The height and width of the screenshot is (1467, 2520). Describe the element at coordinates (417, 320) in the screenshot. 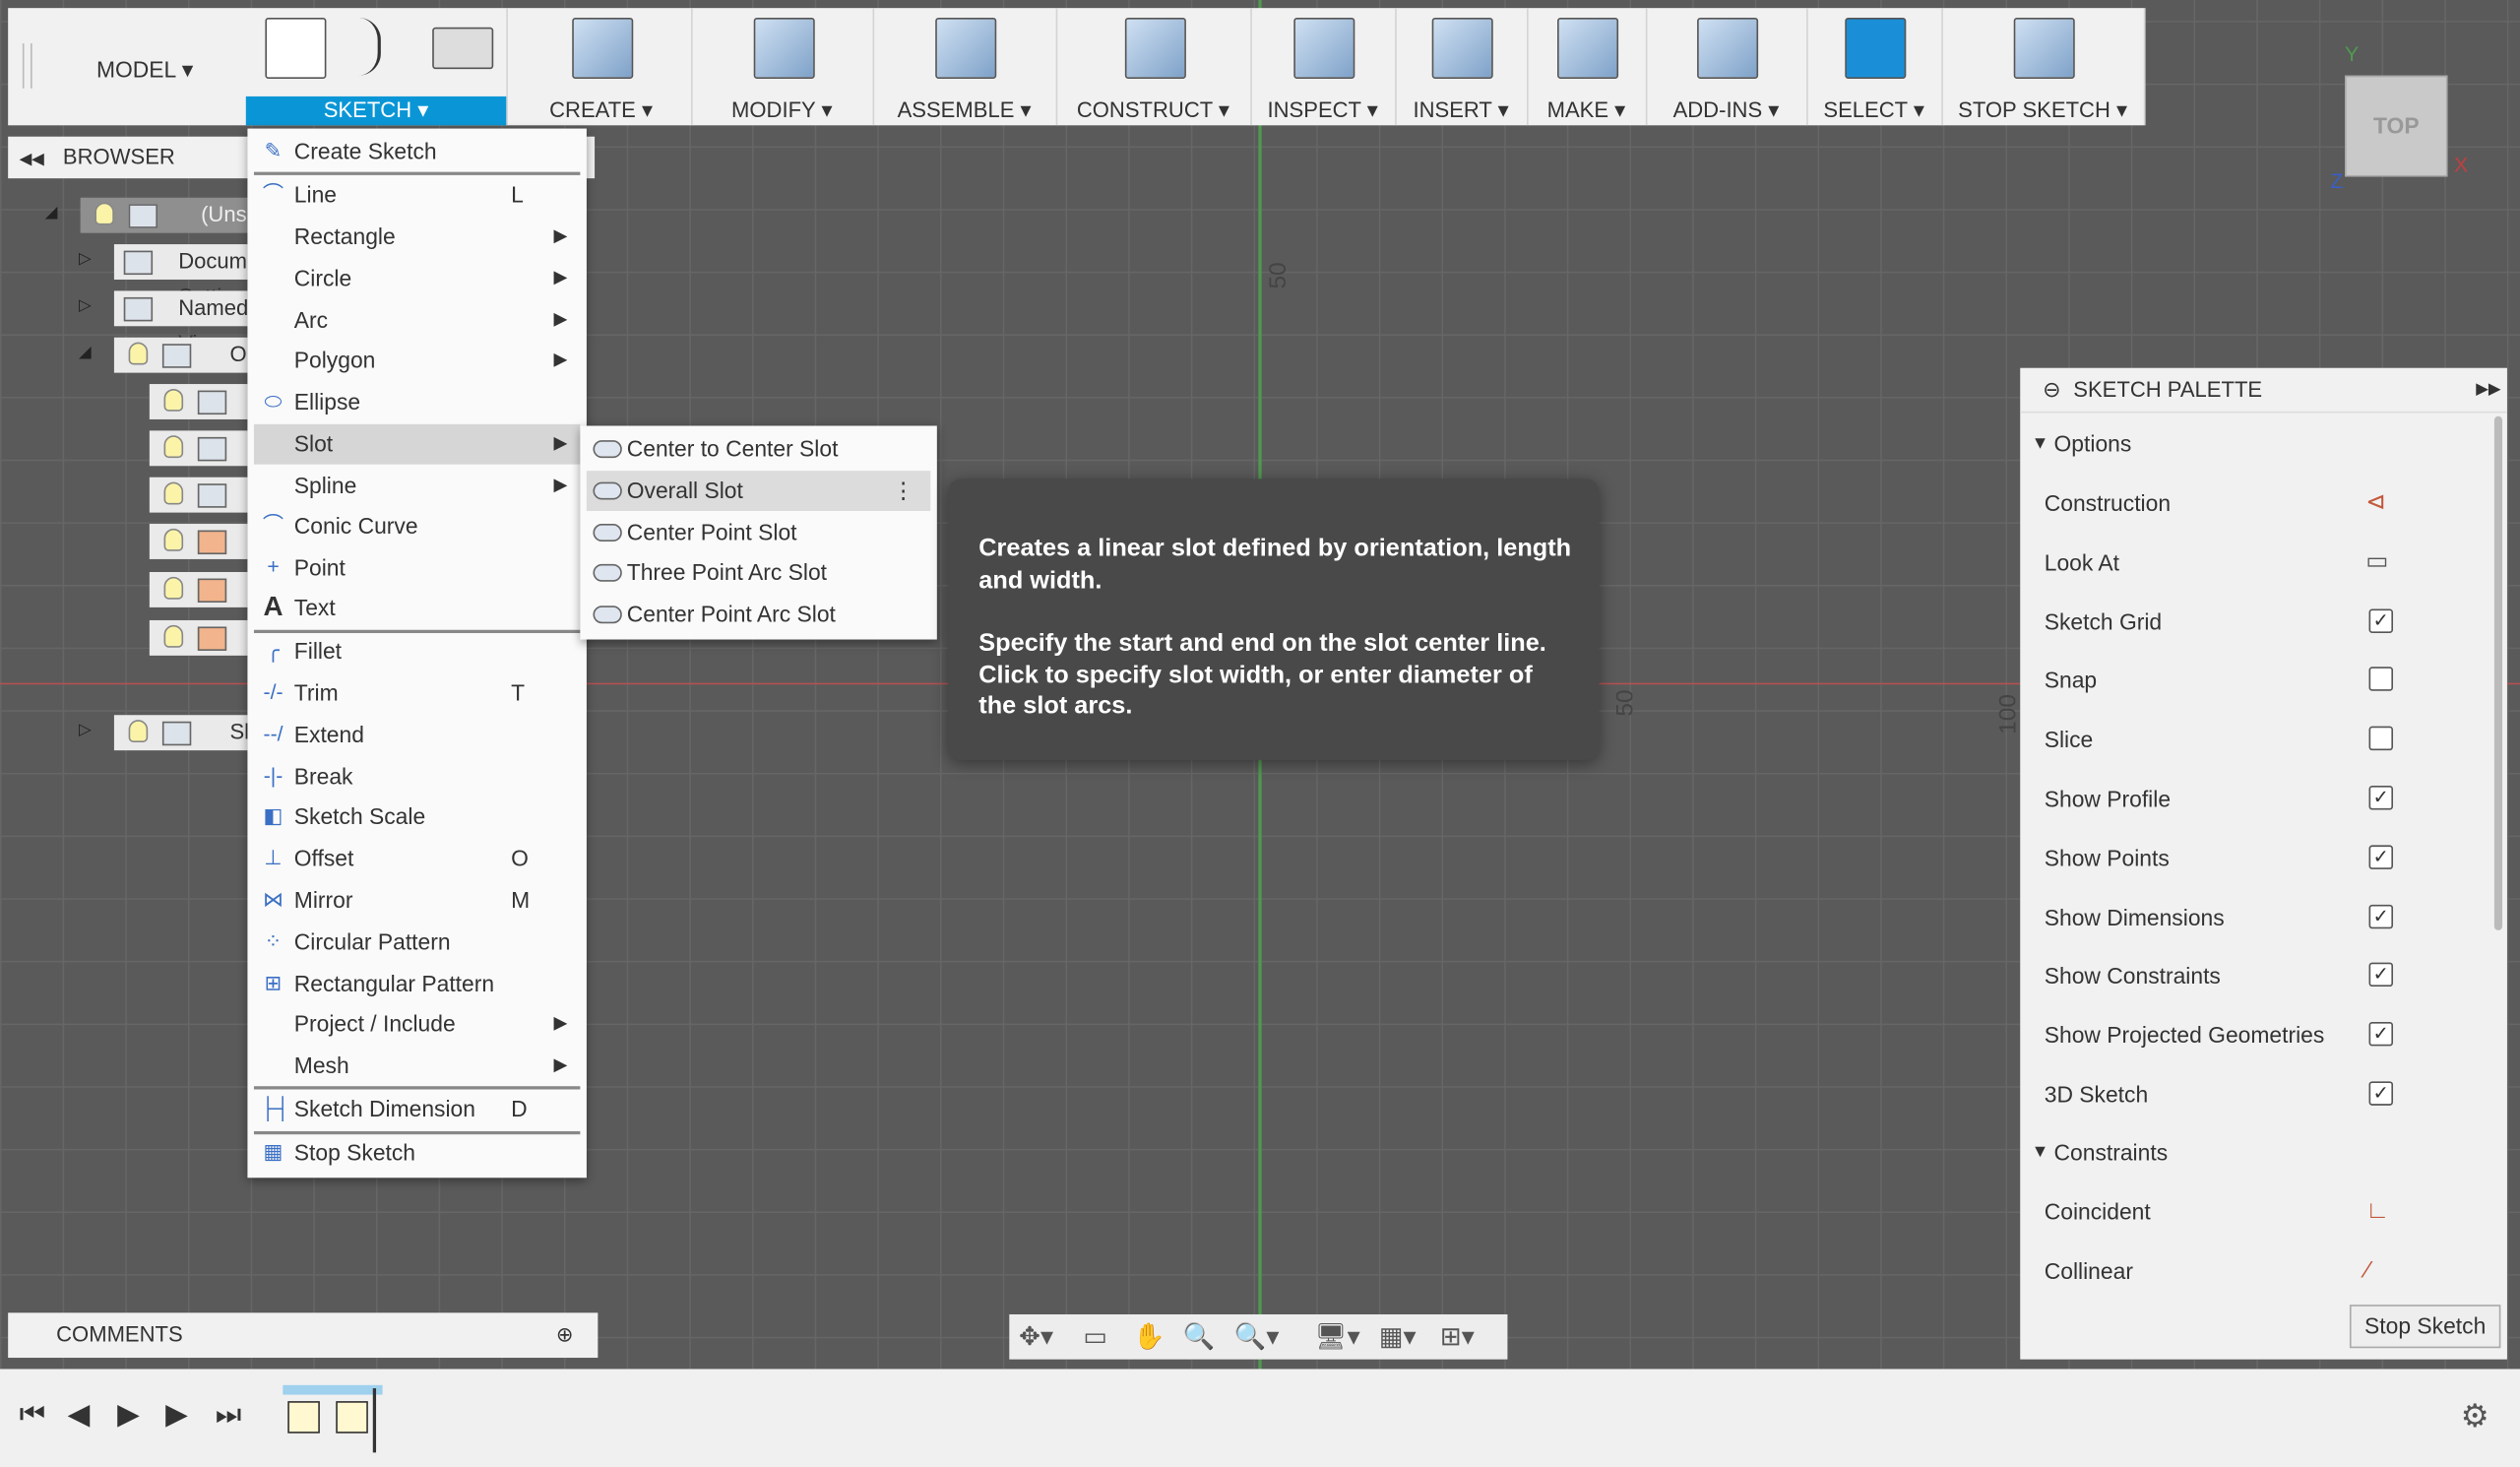

I see `menu-item-arc: Arc ▶` at that location.